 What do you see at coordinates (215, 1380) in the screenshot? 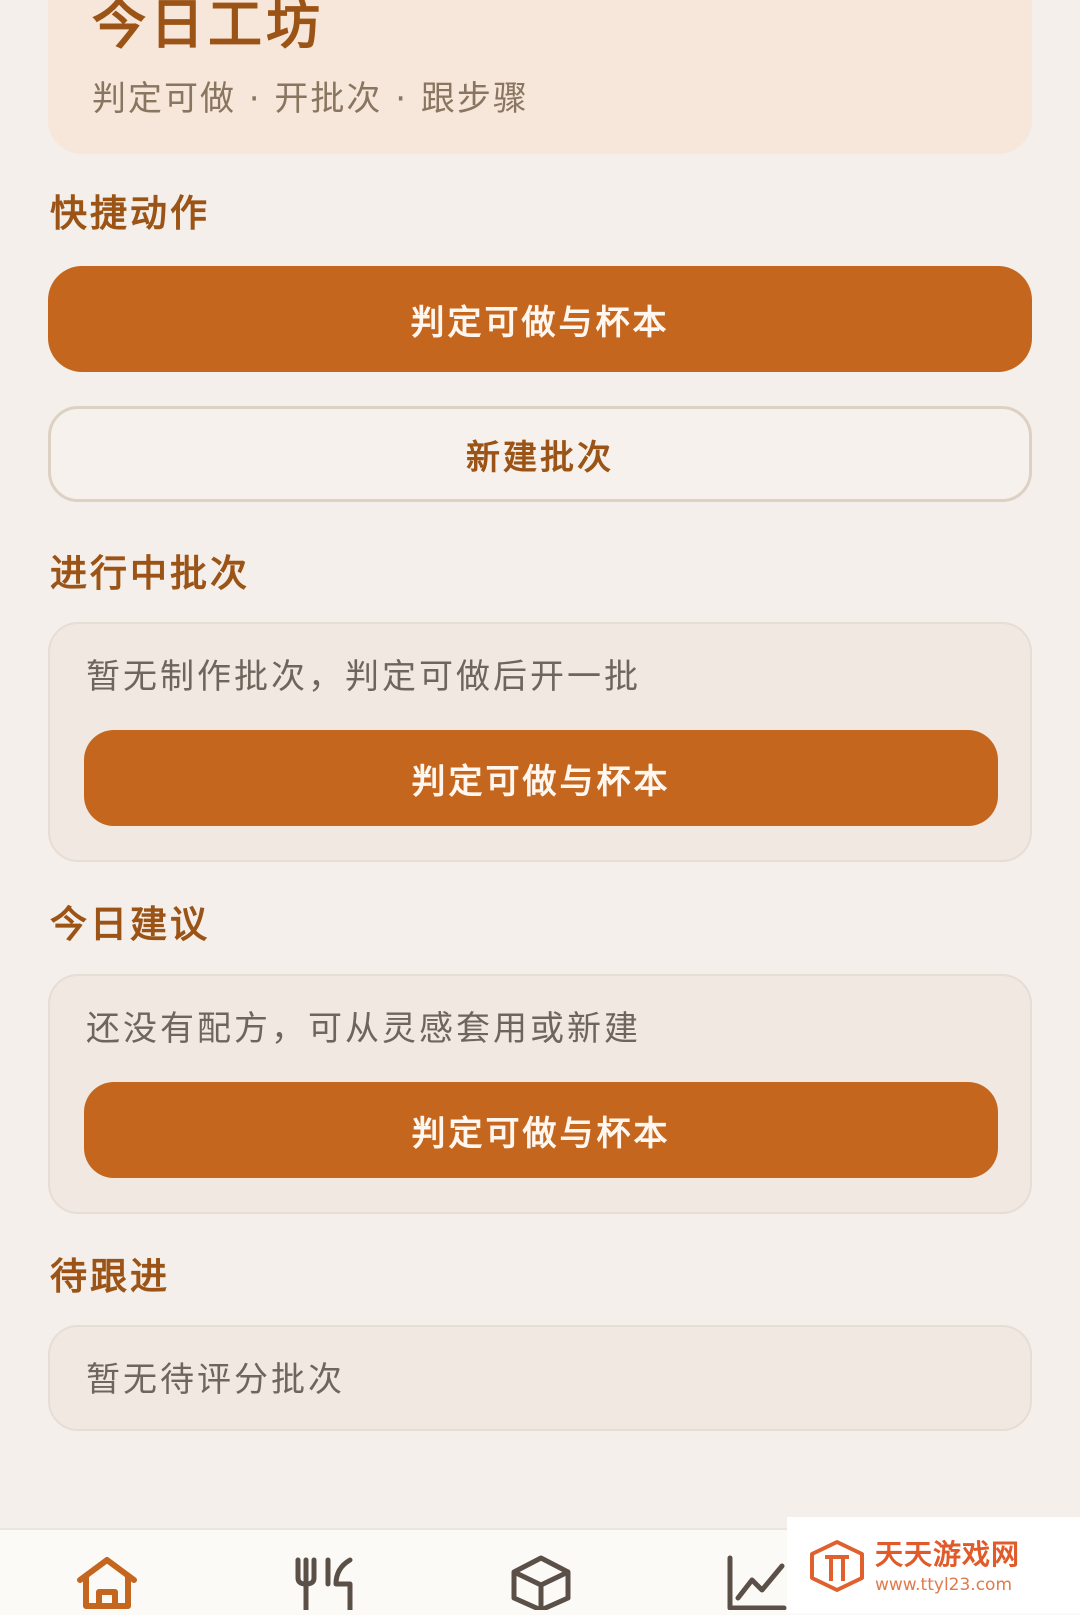
I see `follow-up-empty-text: 暂无待评分批次` at bounding box center [215, 1380].